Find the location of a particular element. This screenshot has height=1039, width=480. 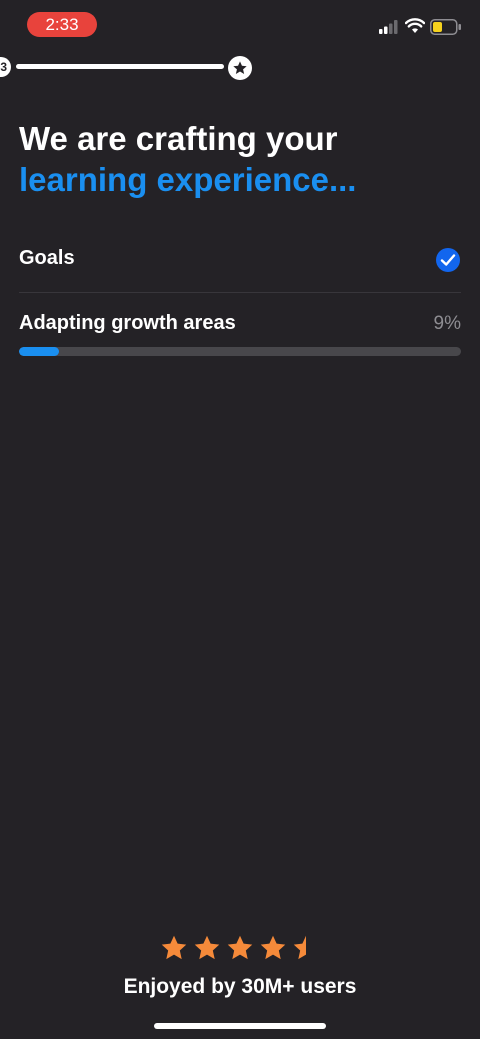

adapting-progress-bar is located at coordinates (240, 351).